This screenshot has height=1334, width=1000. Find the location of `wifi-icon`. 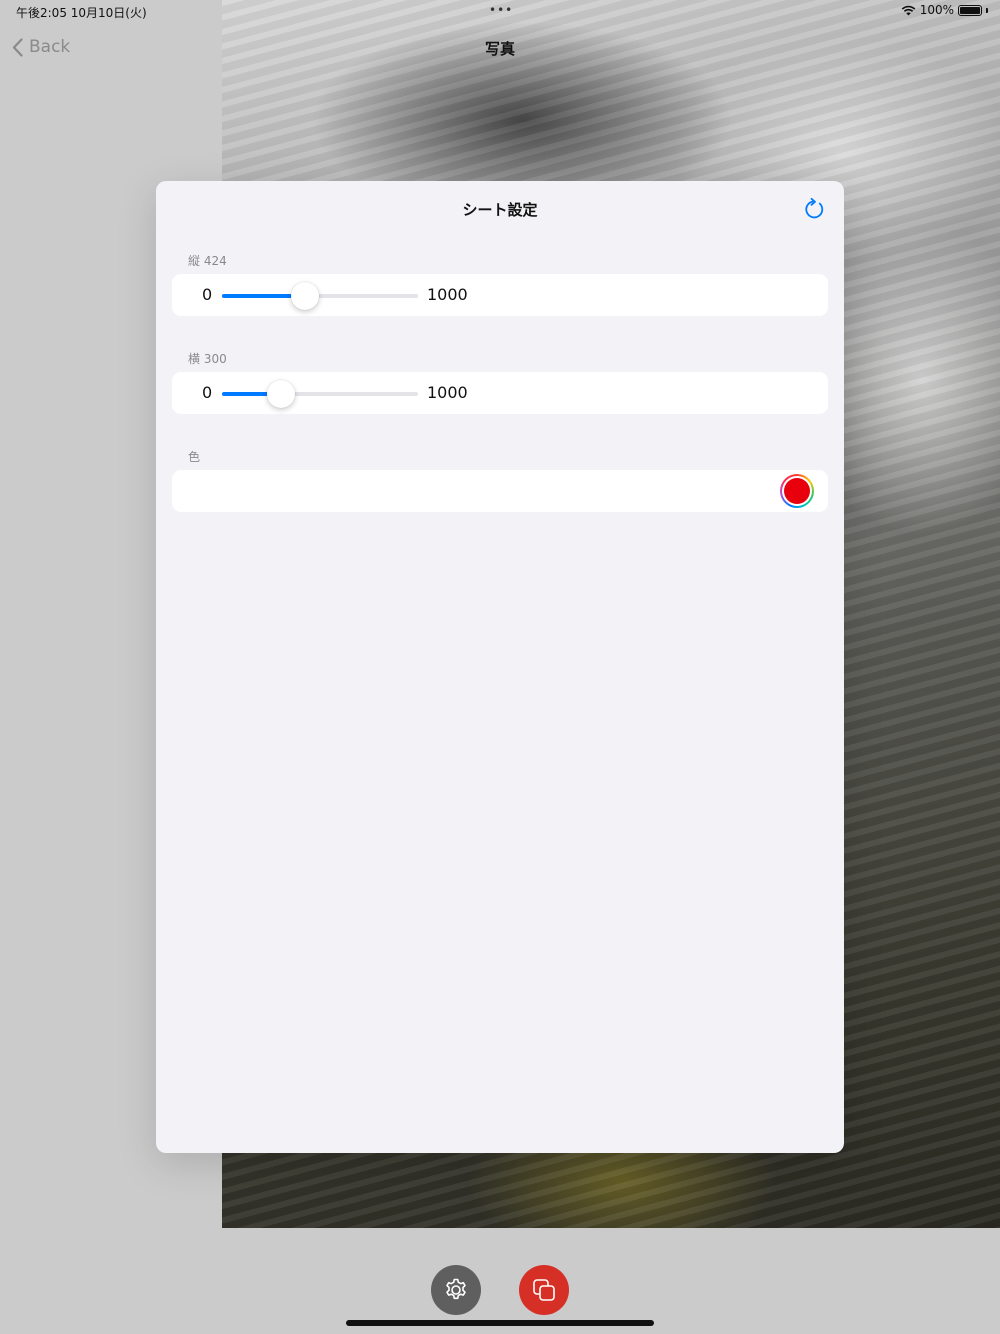

wifi-icon is located at coordinates (908, 10).